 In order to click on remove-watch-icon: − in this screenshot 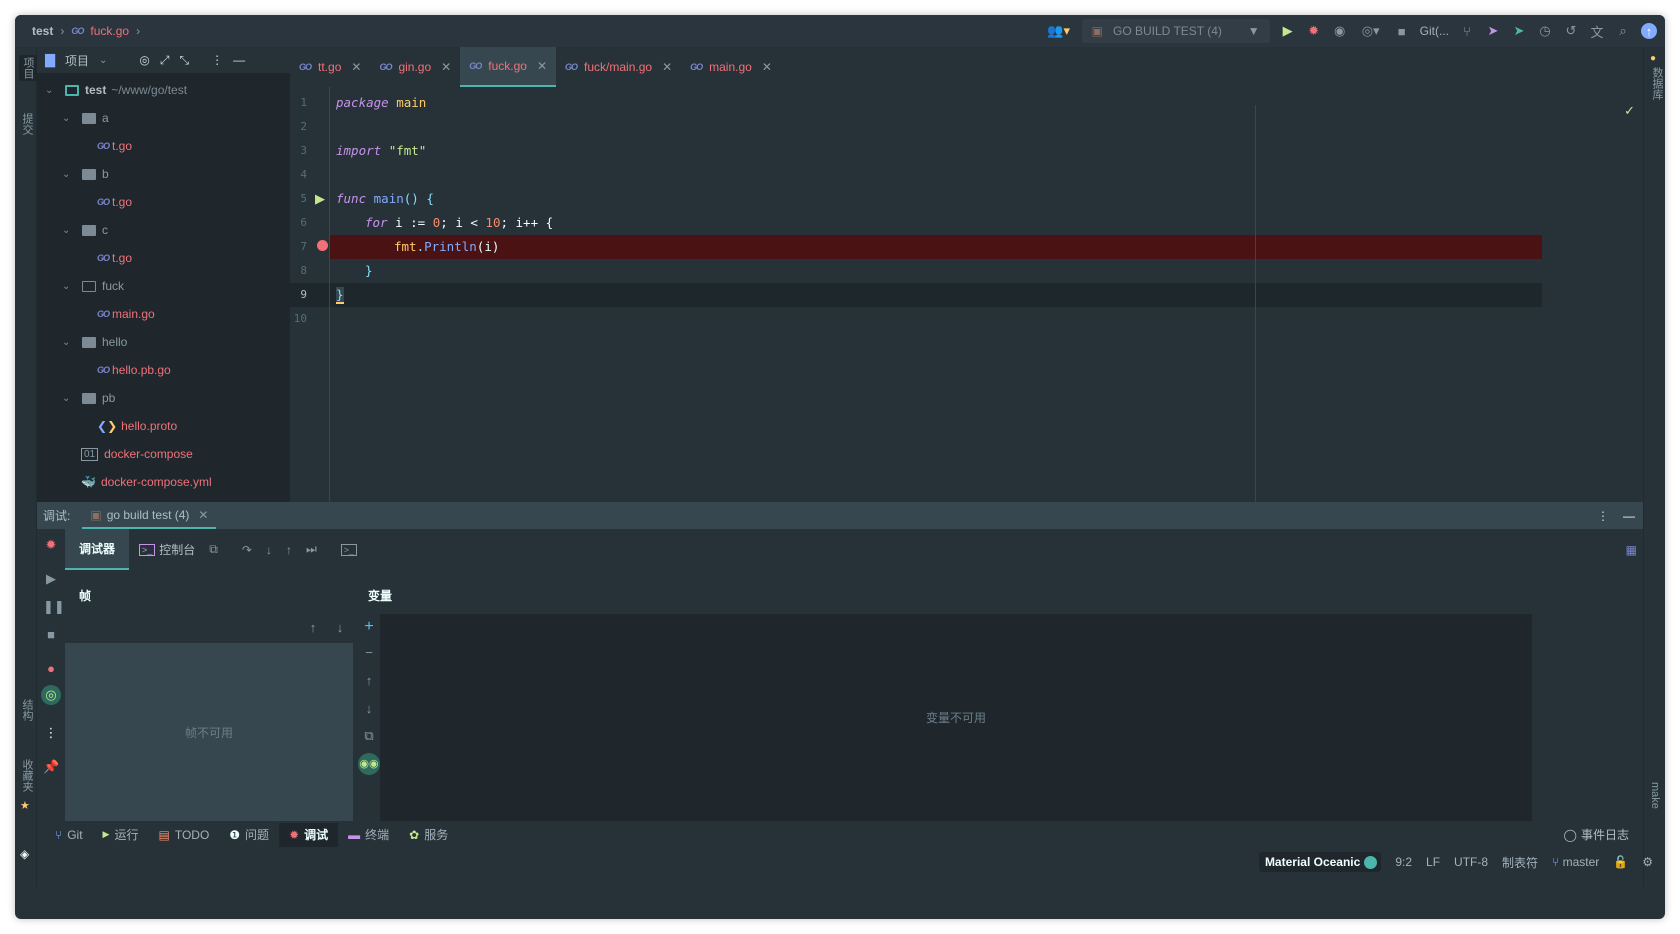, I will do `click(369, 652)`.